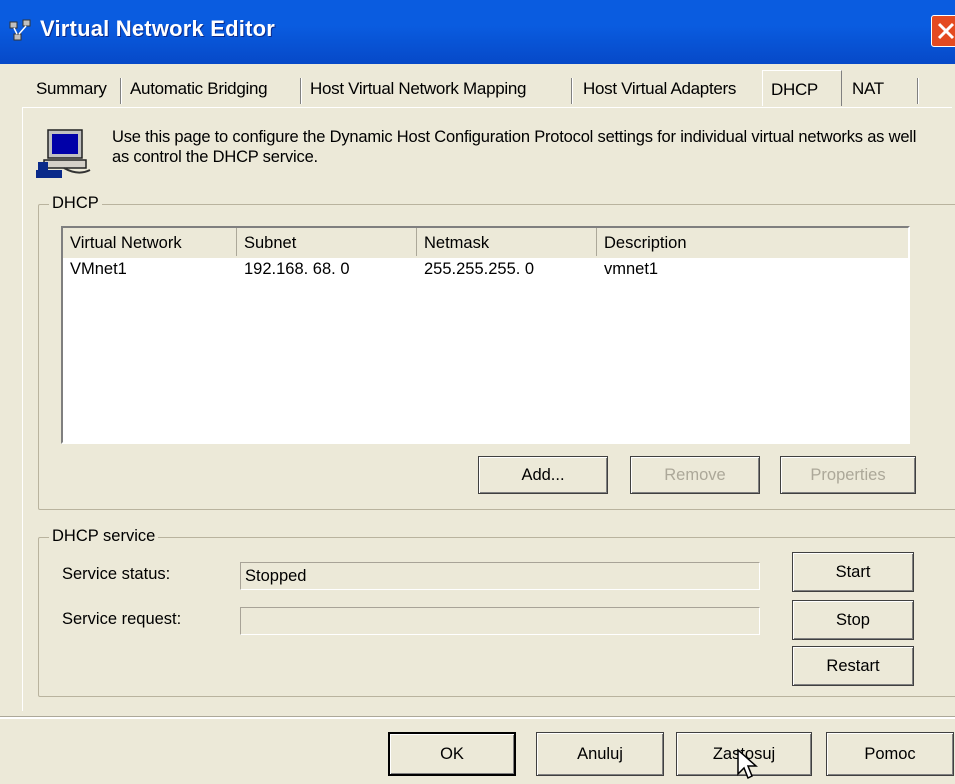 This screenshot has height=784, width=955. I want to click on tab-panel-border-left, so click(22, 409).